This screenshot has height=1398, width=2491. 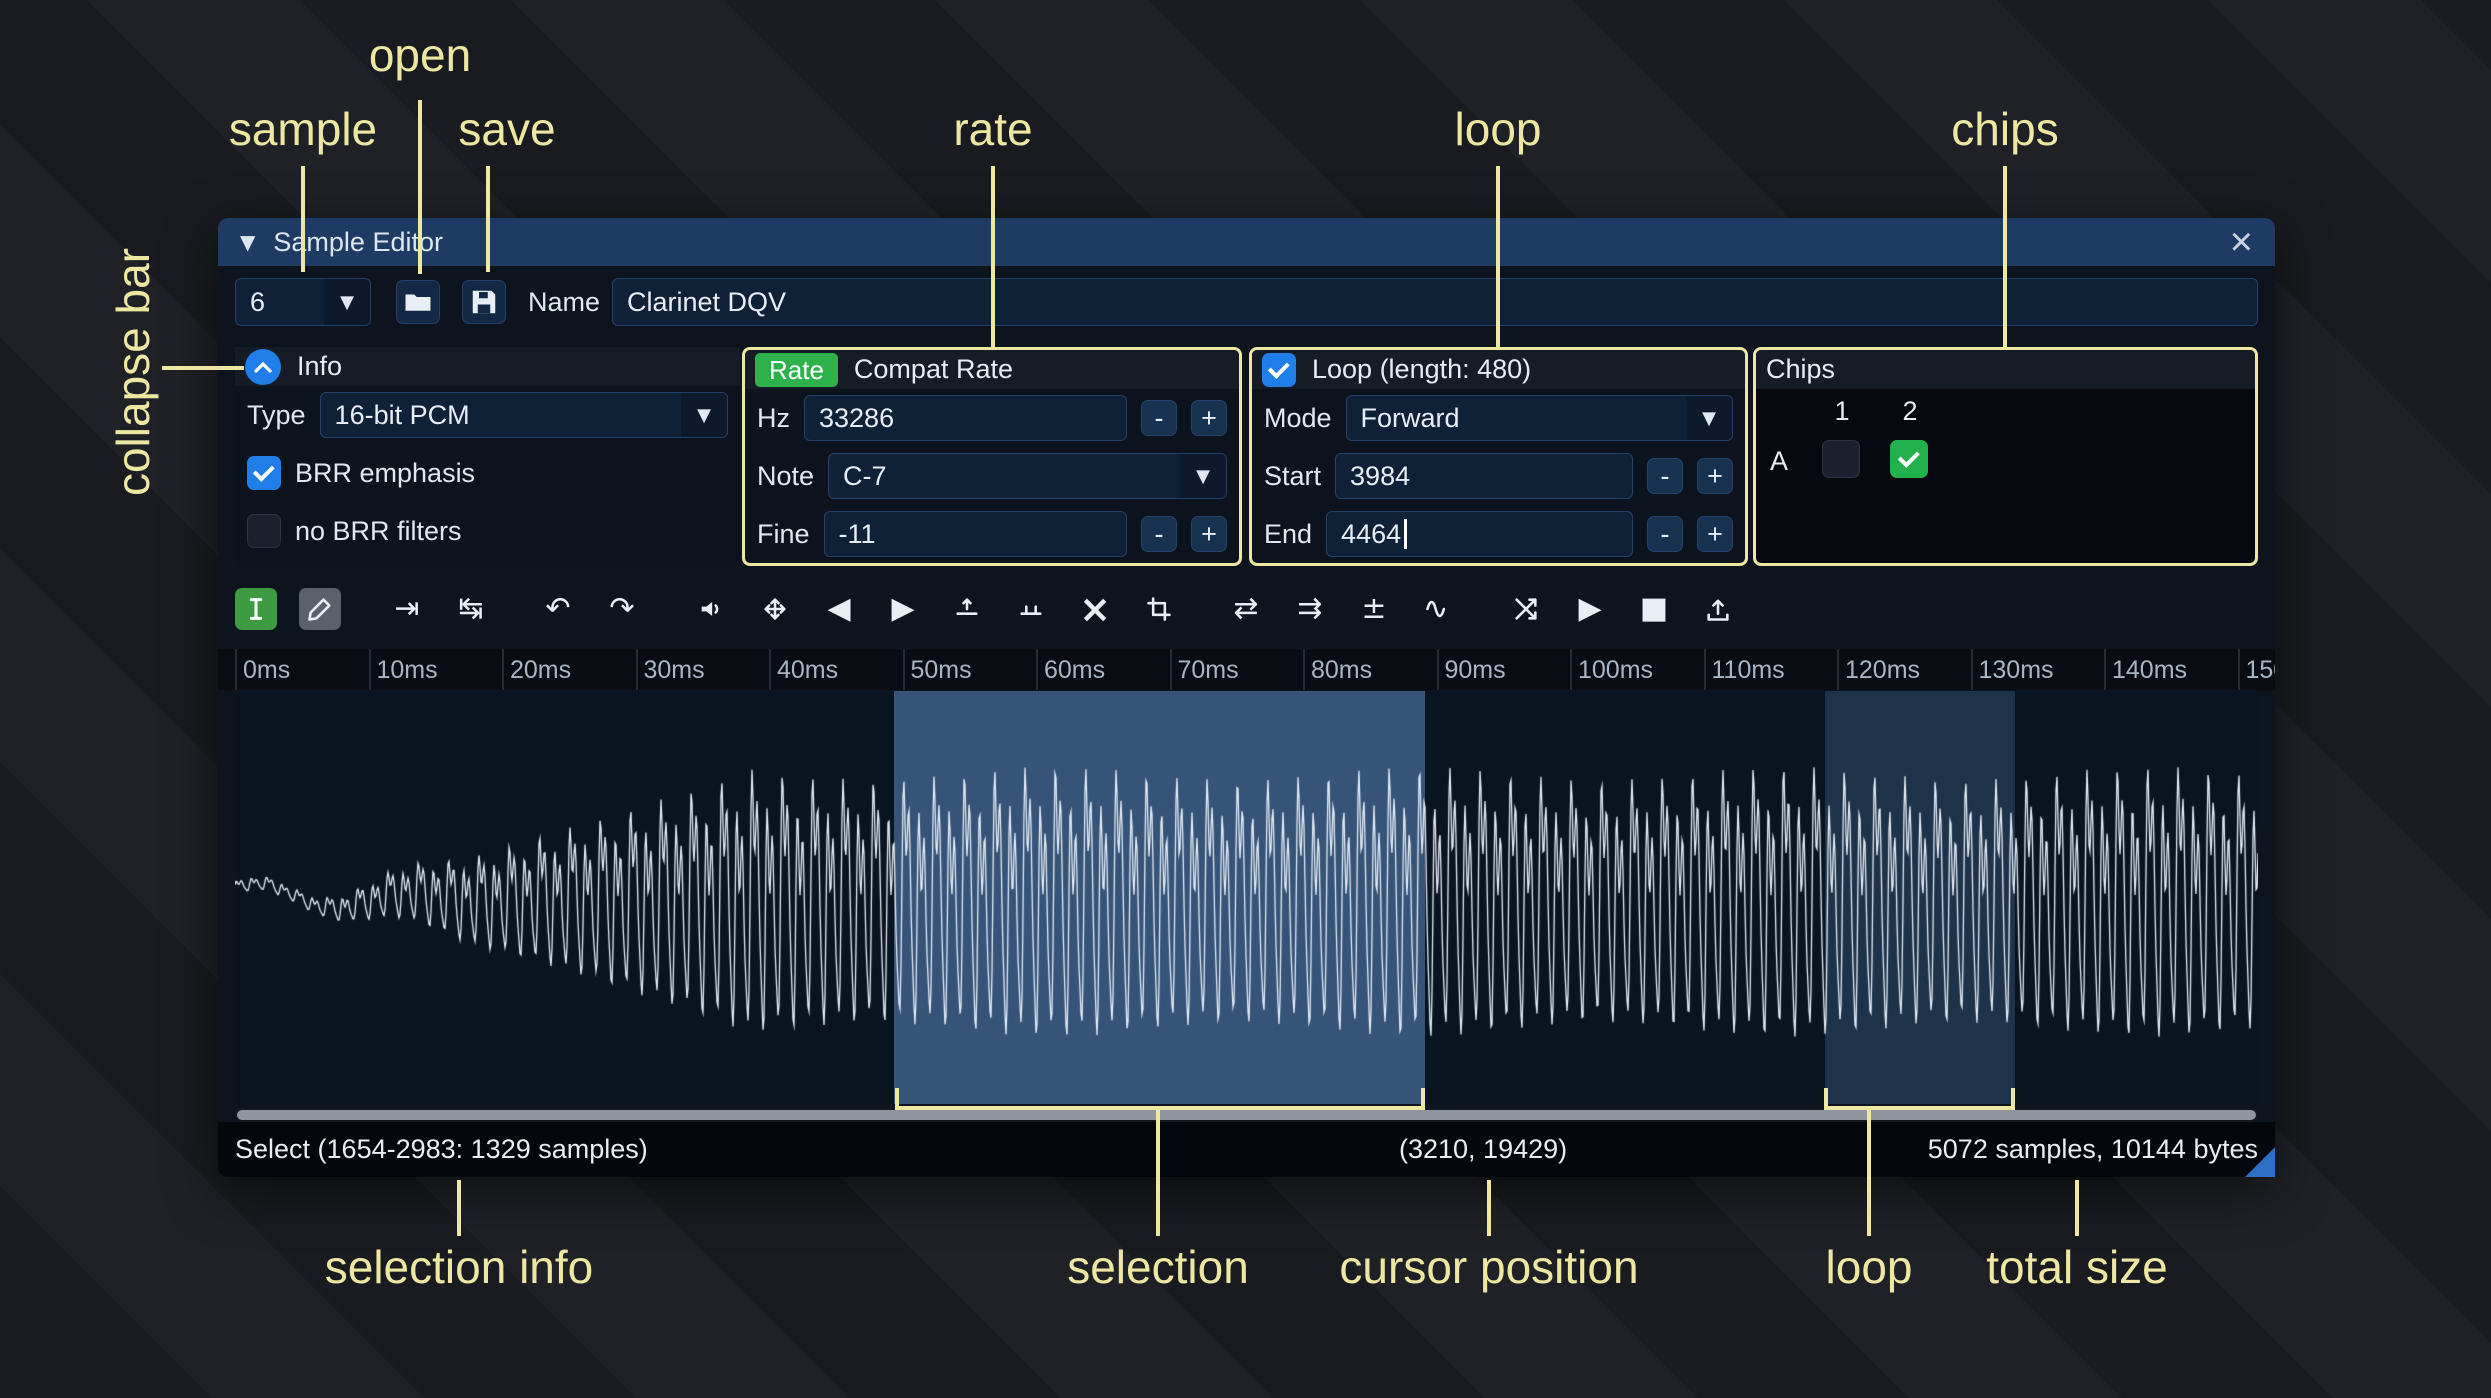 I want to click on invert-button: ⇉, so click(x=1310, y=609).